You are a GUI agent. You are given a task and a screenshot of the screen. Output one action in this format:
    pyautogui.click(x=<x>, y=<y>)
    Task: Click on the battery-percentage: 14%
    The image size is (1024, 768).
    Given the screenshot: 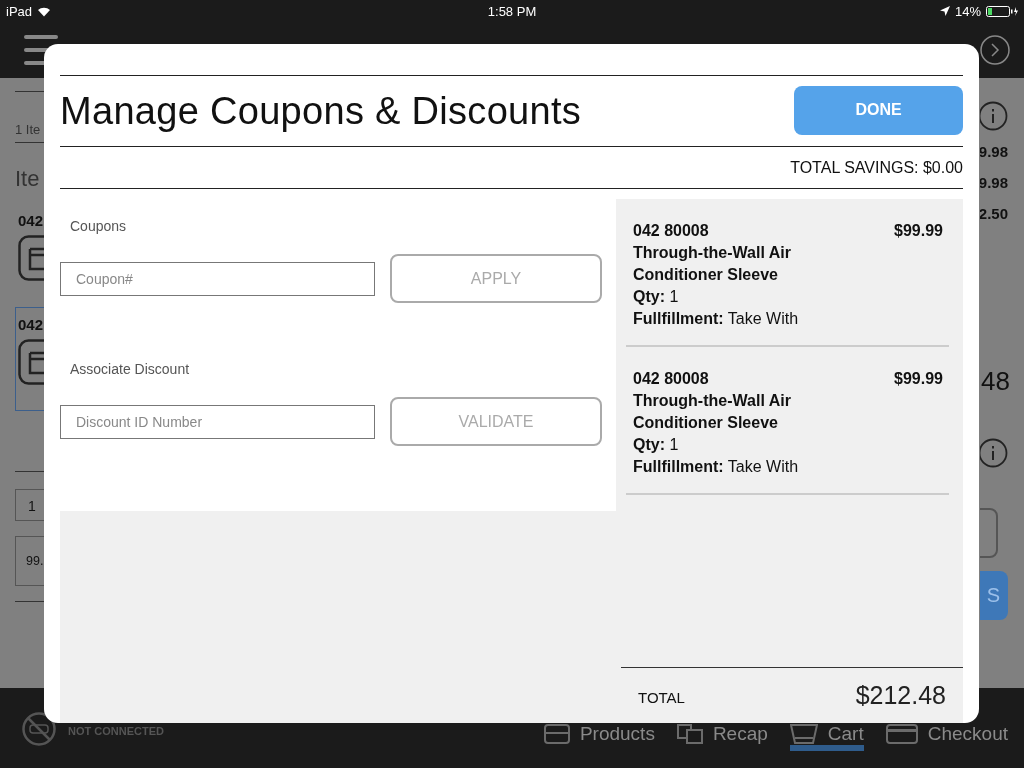 What is the action you would take?
    pyautogui.click(x=968, y=11)
    